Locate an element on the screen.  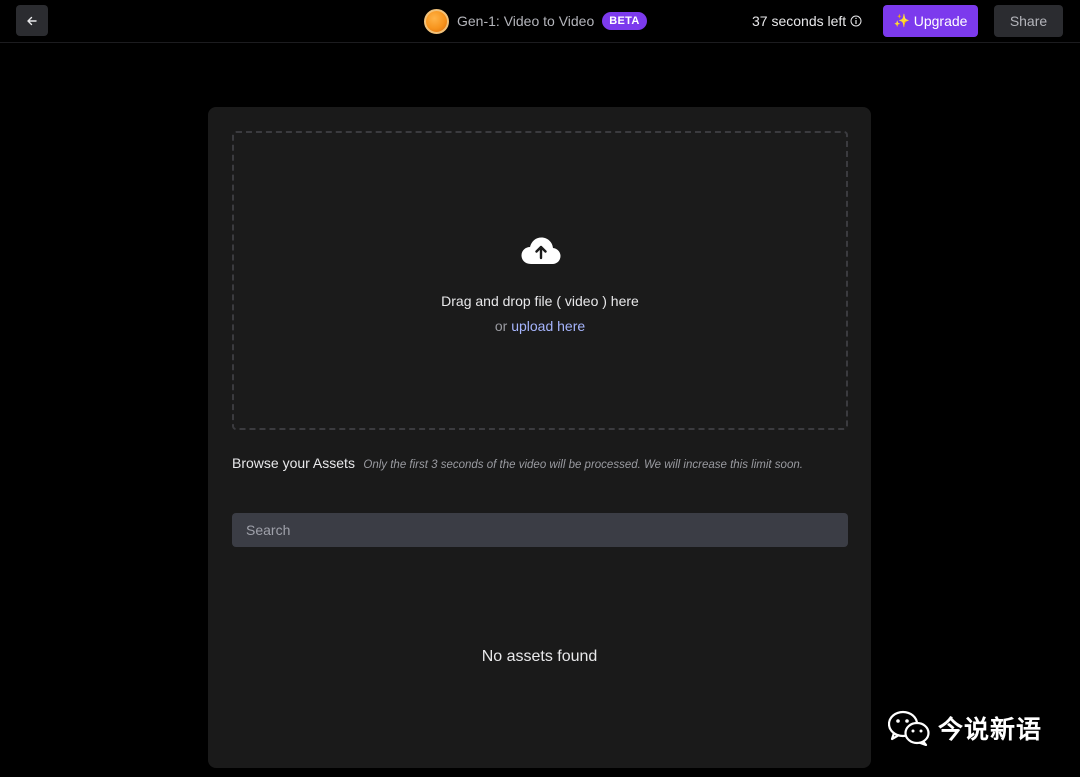
cloud-upload-icon is located at coordinates (541, 250).